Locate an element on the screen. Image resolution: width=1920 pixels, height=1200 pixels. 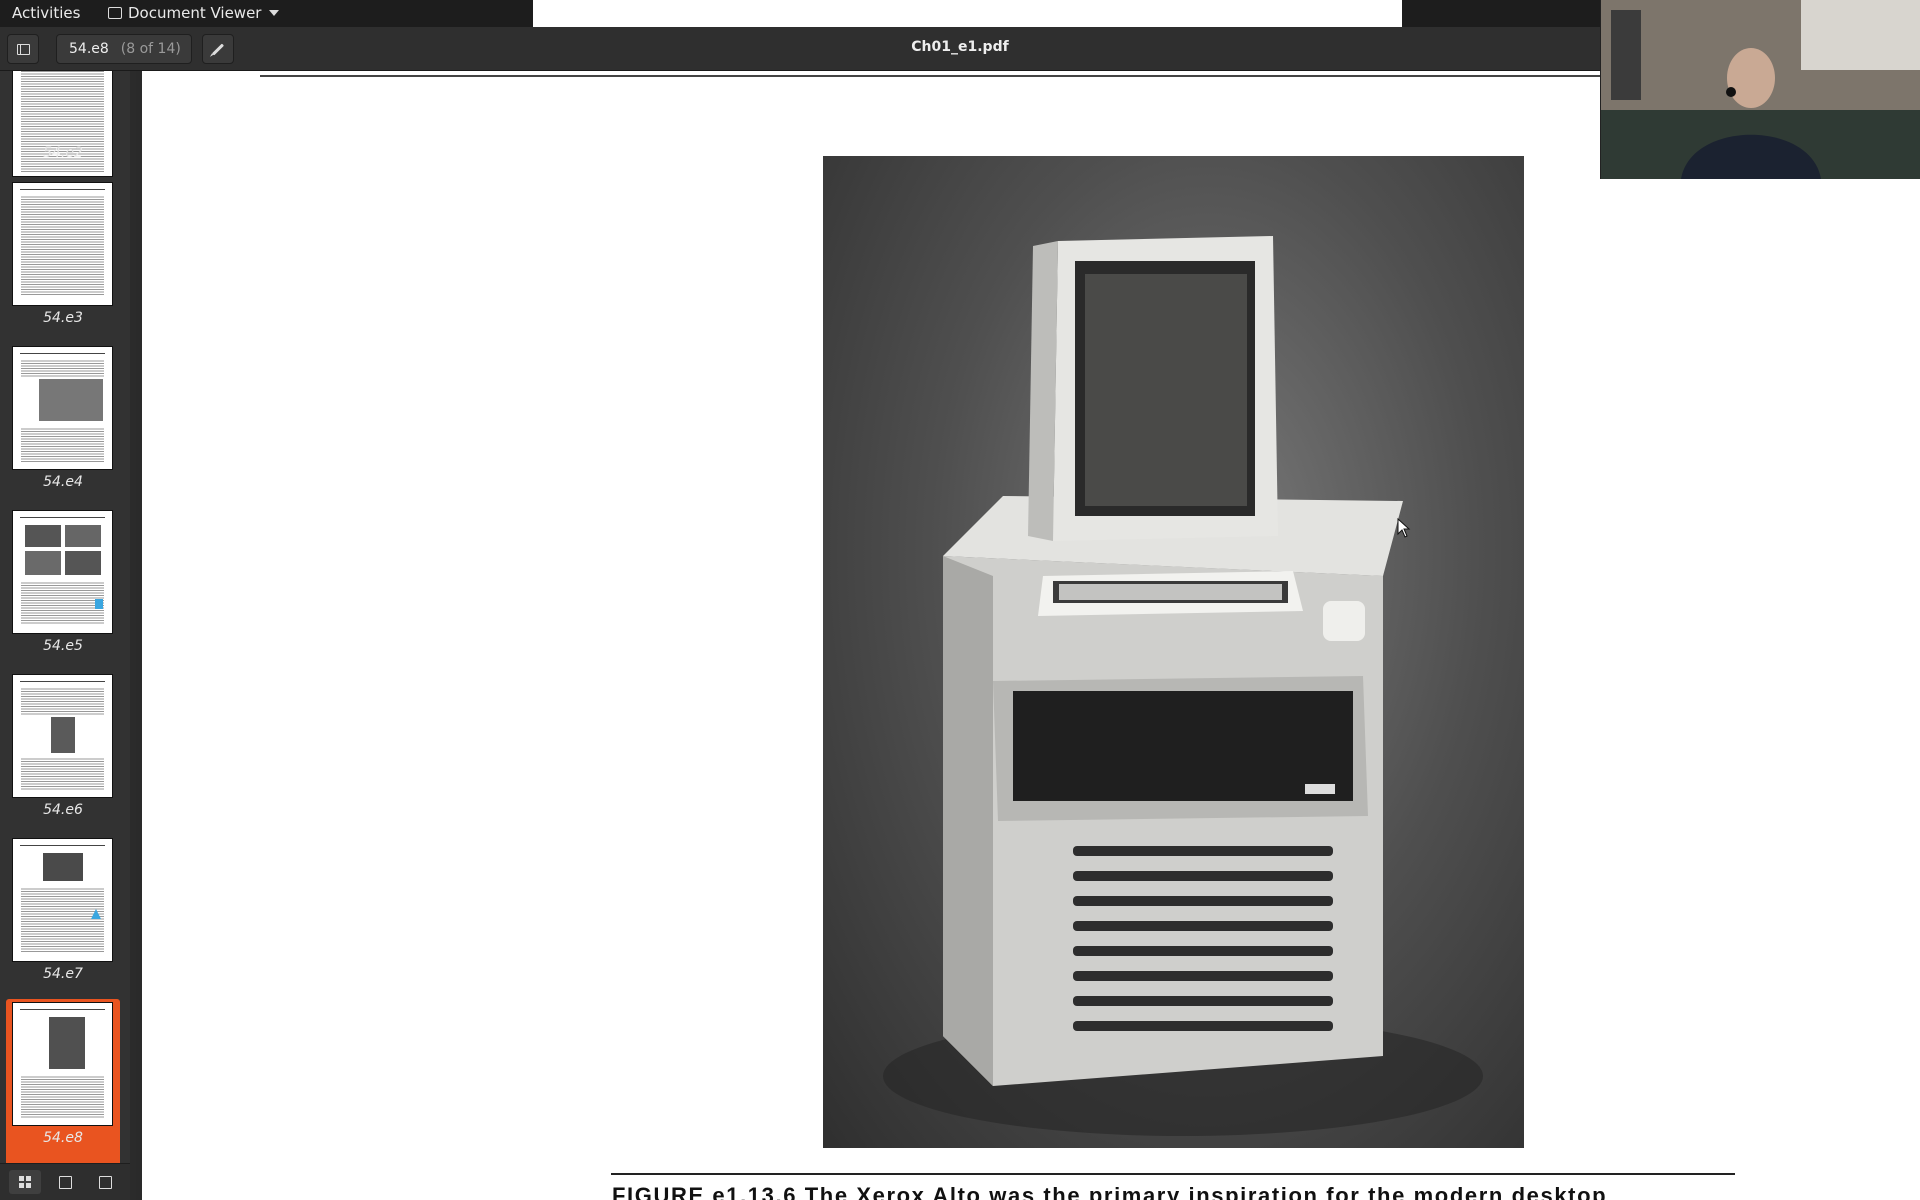
presenter-video is located at coordinates (1760, 89).